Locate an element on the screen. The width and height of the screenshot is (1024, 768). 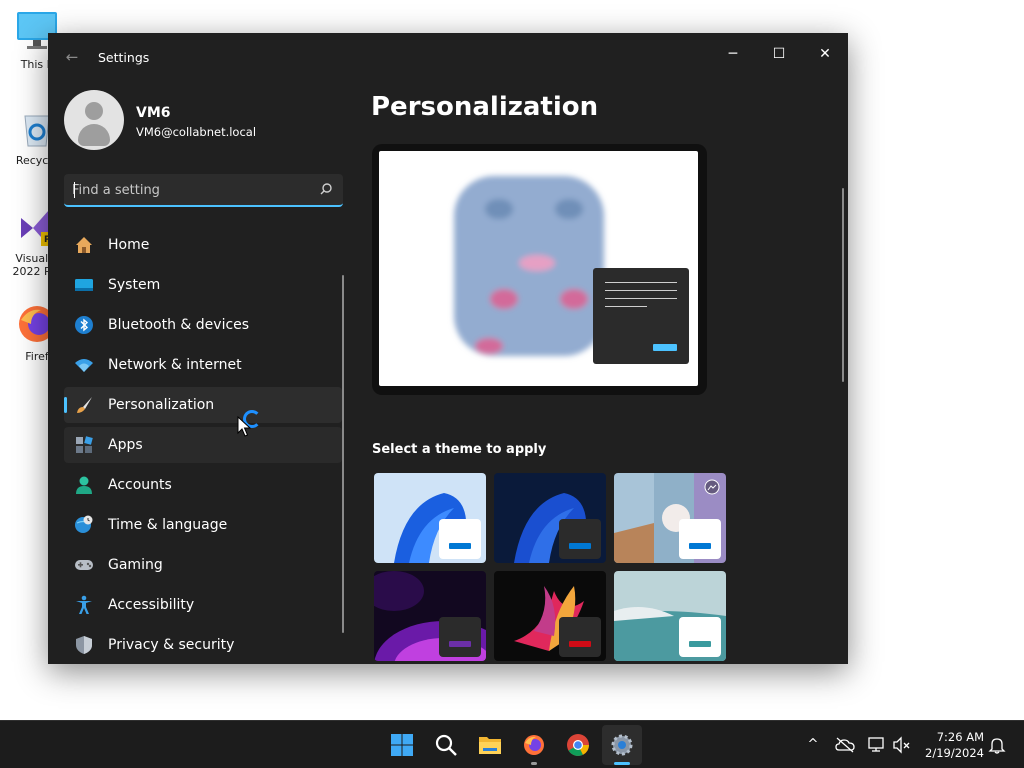
preview-accent-button is located at coordinates (665, 347).